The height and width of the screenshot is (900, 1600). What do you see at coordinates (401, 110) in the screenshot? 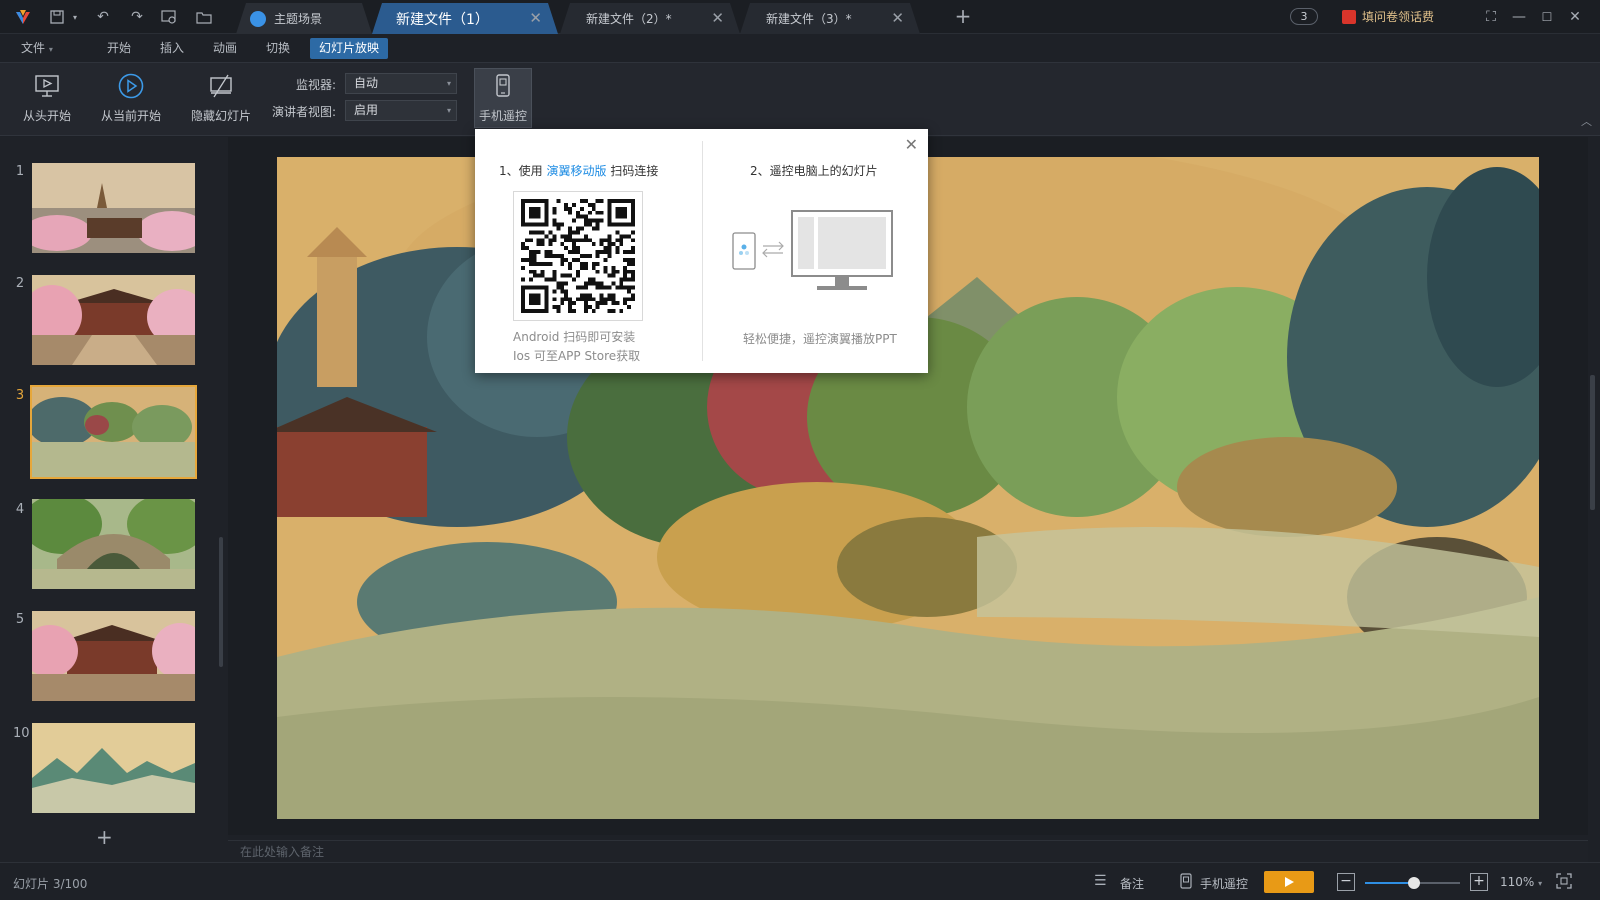
I see `presenter-view-select: 启用 ▾` at bounding box center [401, 110].